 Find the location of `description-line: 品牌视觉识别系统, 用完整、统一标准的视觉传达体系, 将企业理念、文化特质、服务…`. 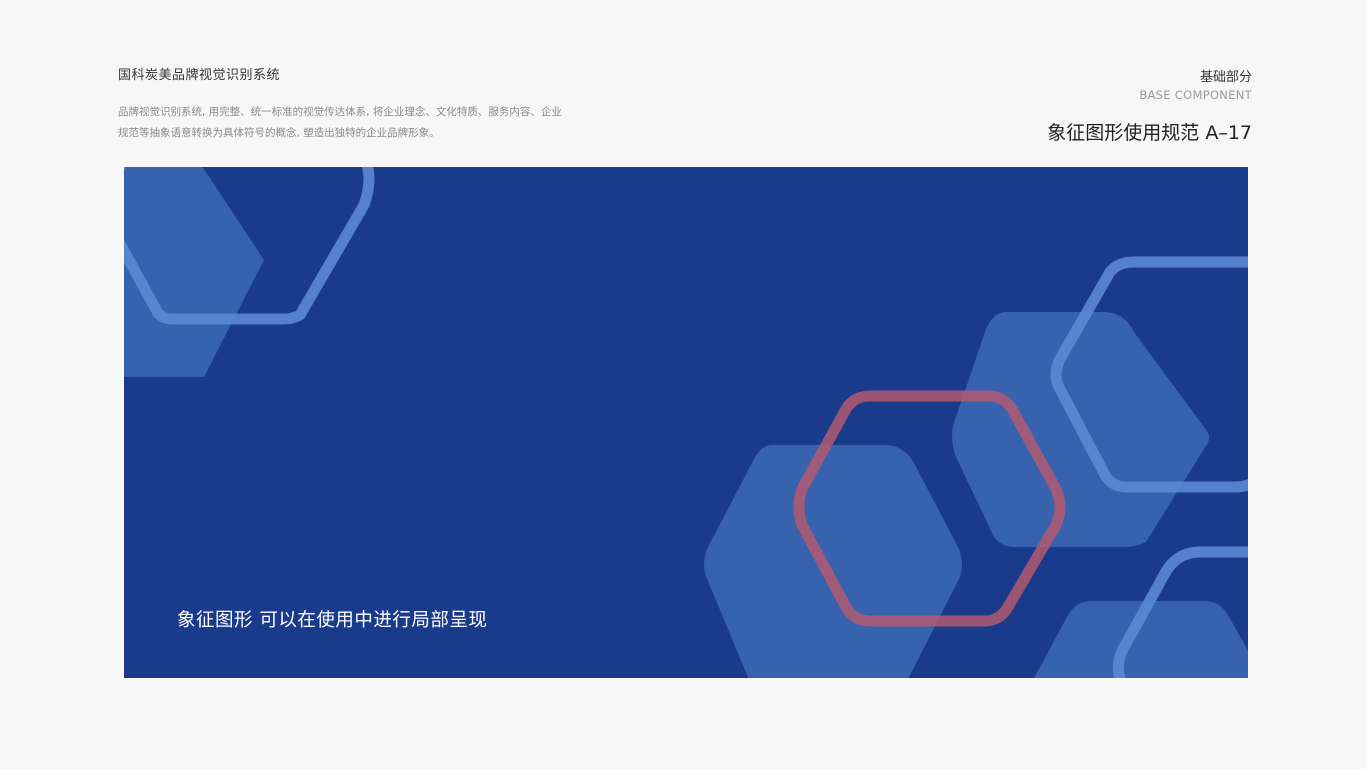

description-line: 品牌视觉识别系统, 用完整、统一标准的视觉传达体系, 将企业理念、文化特质、服务… is located at coordinates (340, 112).